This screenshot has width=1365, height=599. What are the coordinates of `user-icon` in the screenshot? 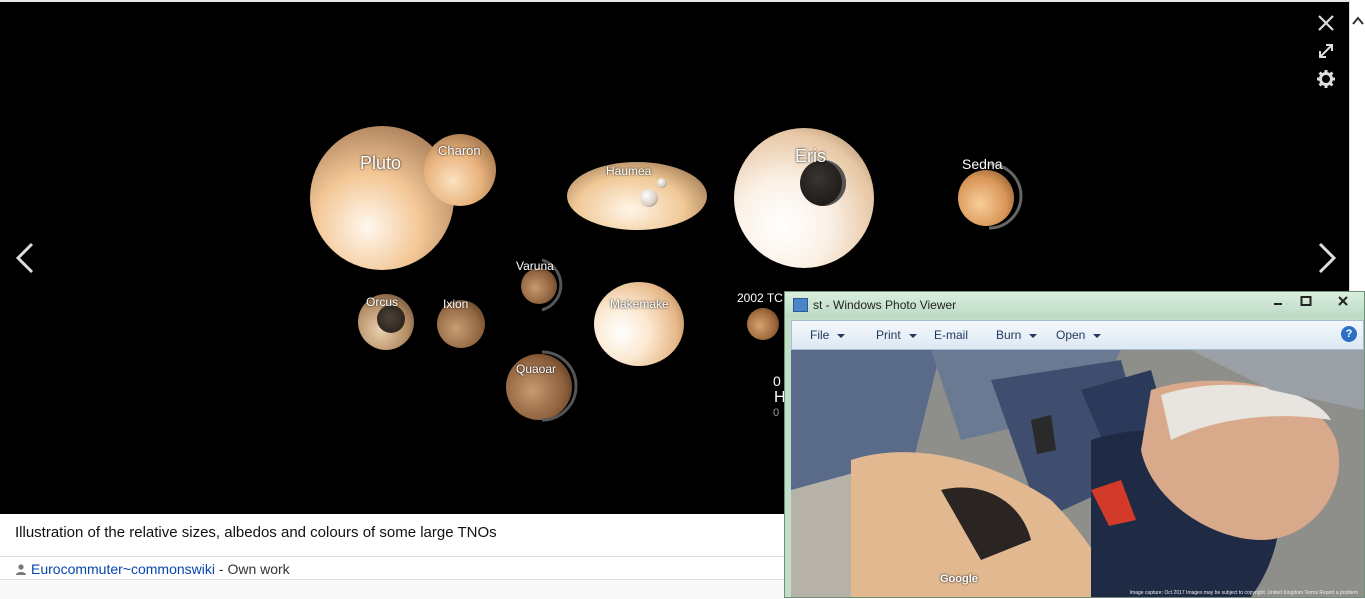 It's located at (21, 569).